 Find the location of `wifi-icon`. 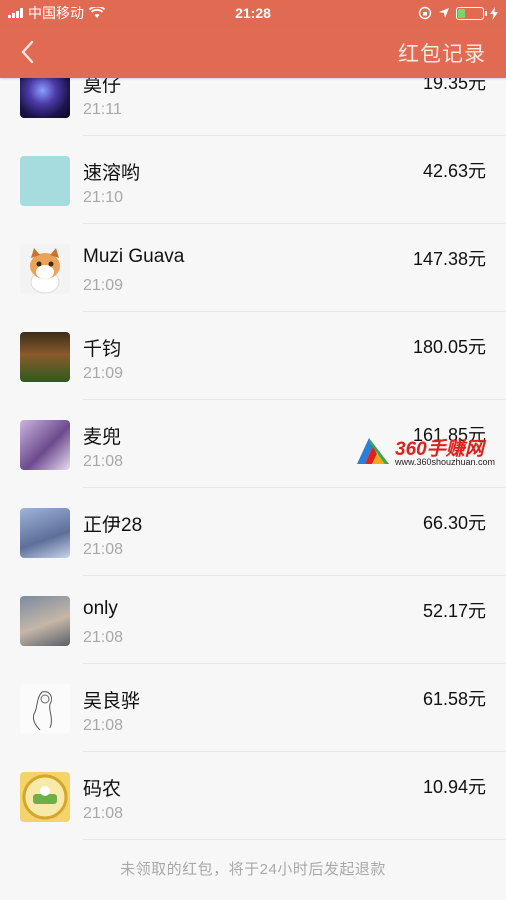

wifi-icon is located at coordinates (97, 12).